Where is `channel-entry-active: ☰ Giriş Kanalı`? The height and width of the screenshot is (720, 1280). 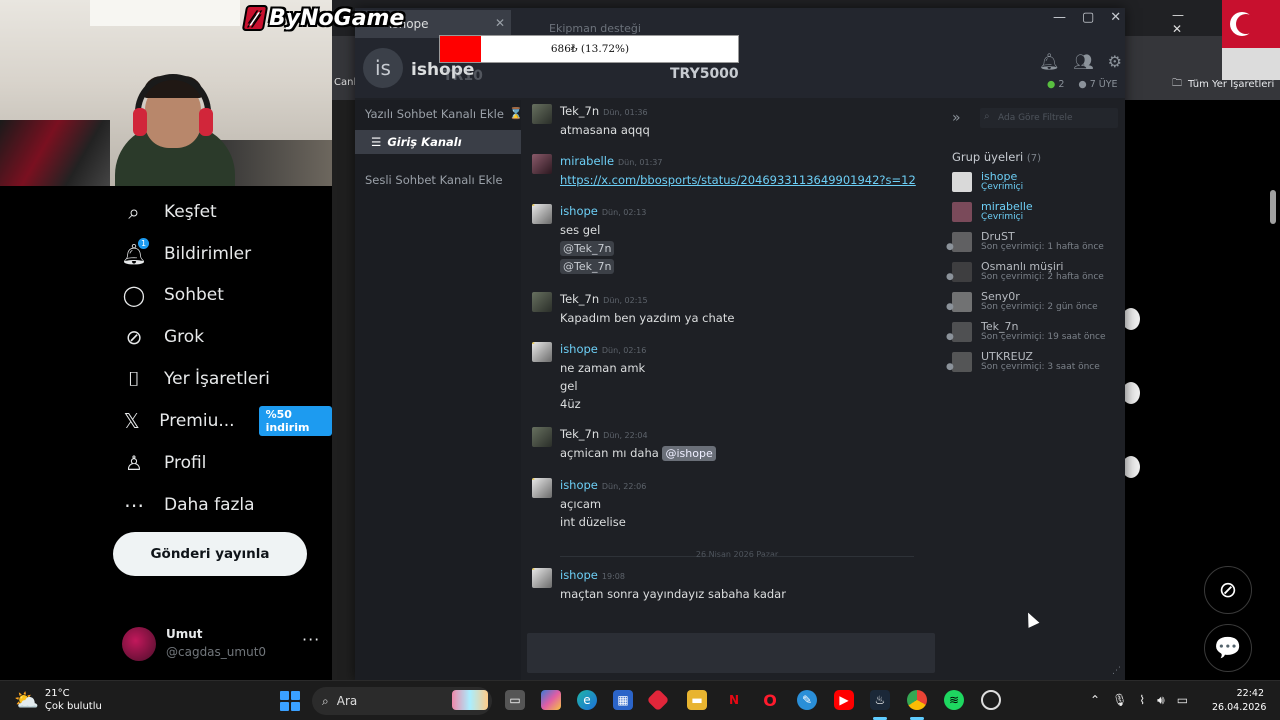 channel-entry-active: ☰ Giriş Kanalı is located at coordinates (438, 142).